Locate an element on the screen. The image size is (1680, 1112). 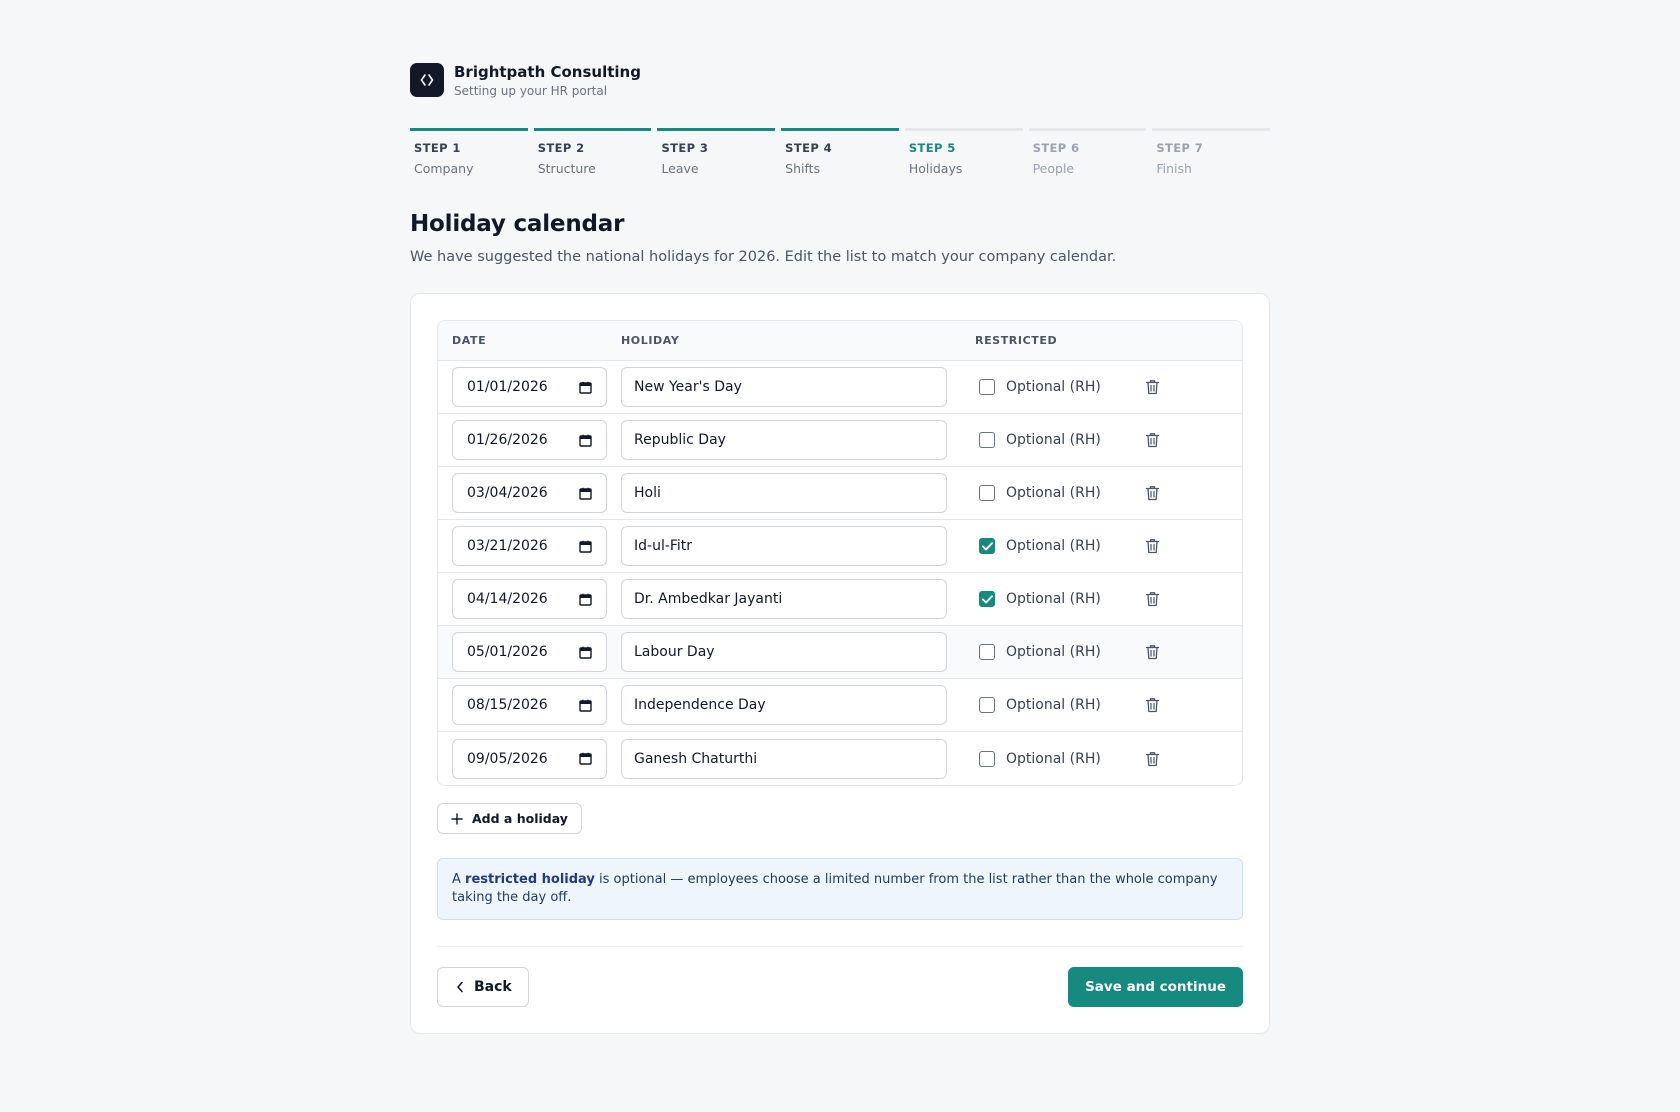
table-row: 03/21/2026 Id-ul-Fitr Optional (RH) is located at coordinates (840, 546).